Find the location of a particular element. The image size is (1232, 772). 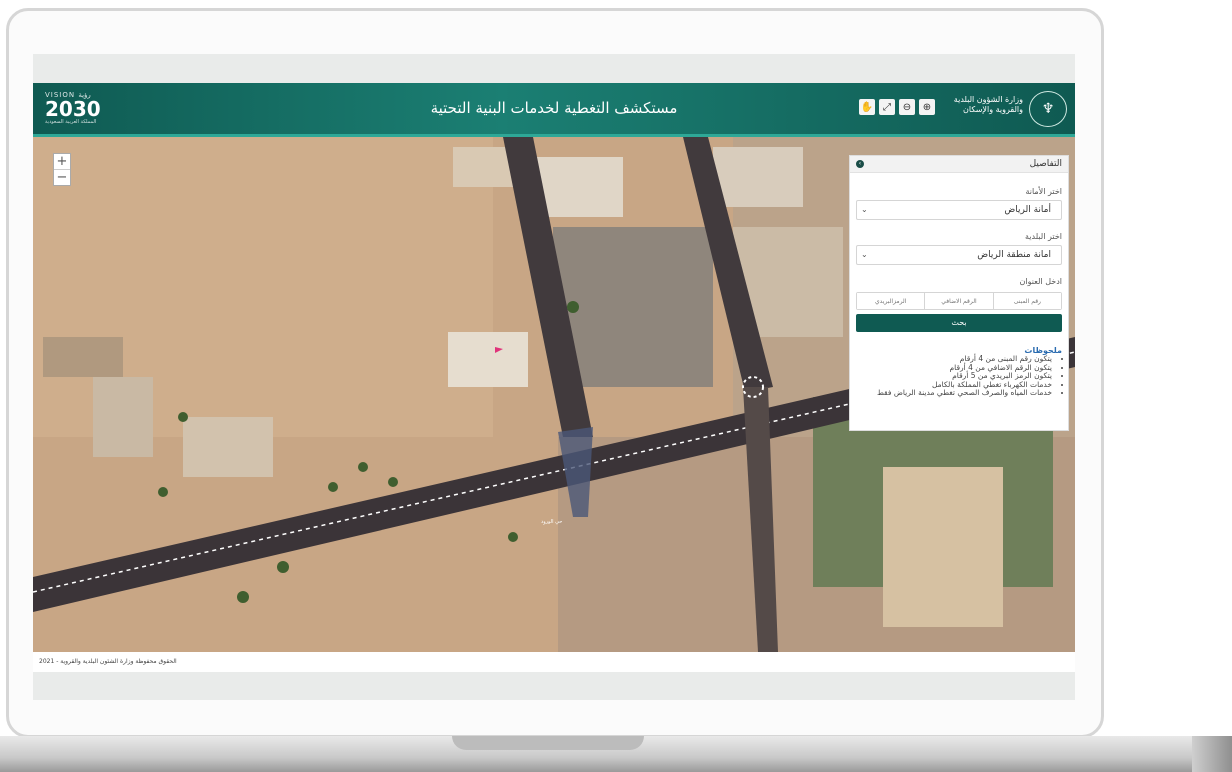

ministry-name: وزارة الشؤون البلدية والقروية والإسكان is located at coordinates (988, 105).